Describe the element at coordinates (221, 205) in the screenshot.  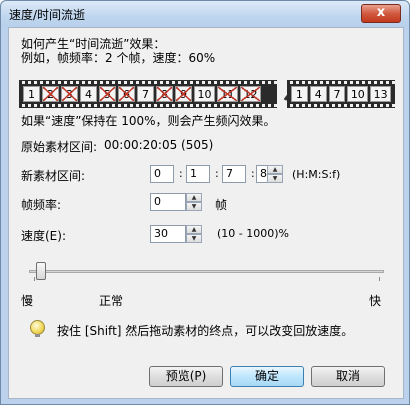
I see `frame-unit: 帧` at that location.